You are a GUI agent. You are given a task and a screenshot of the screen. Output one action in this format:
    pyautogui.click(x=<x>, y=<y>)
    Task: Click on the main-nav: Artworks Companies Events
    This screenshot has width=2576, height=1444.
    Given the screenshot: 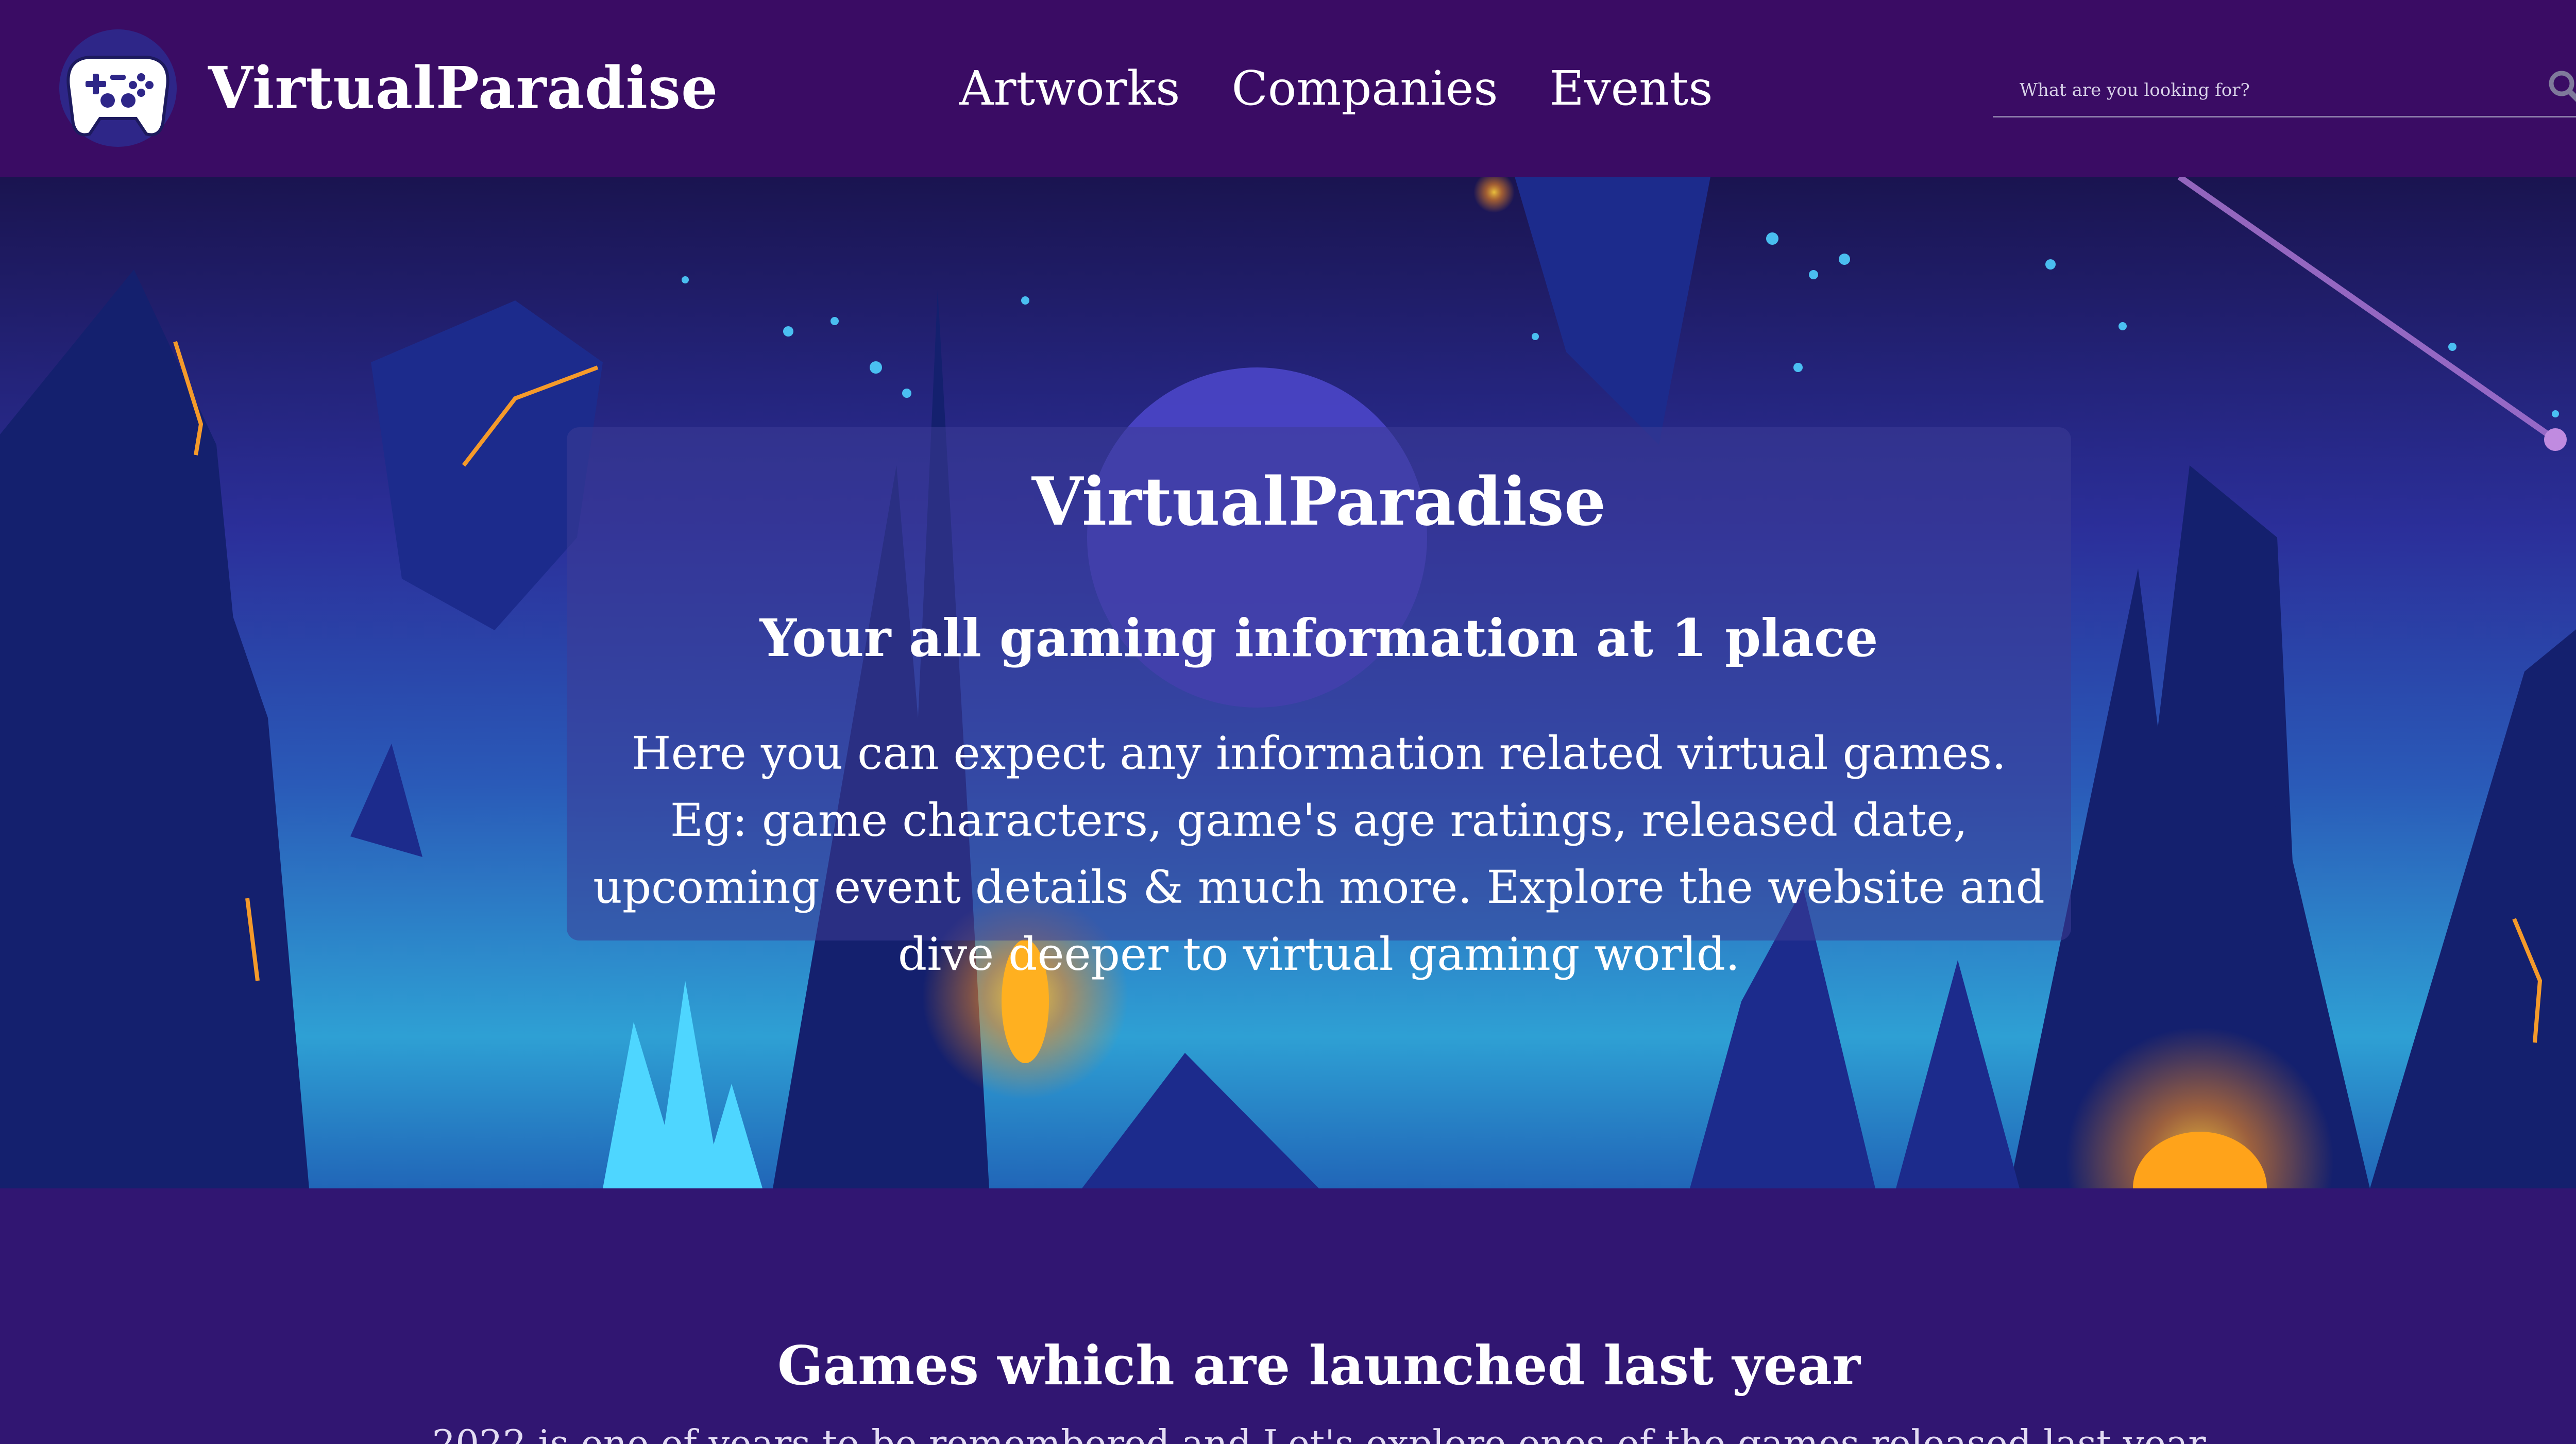 What is the action you would take?
    pyautogui.click(x=1336, y=88)
    